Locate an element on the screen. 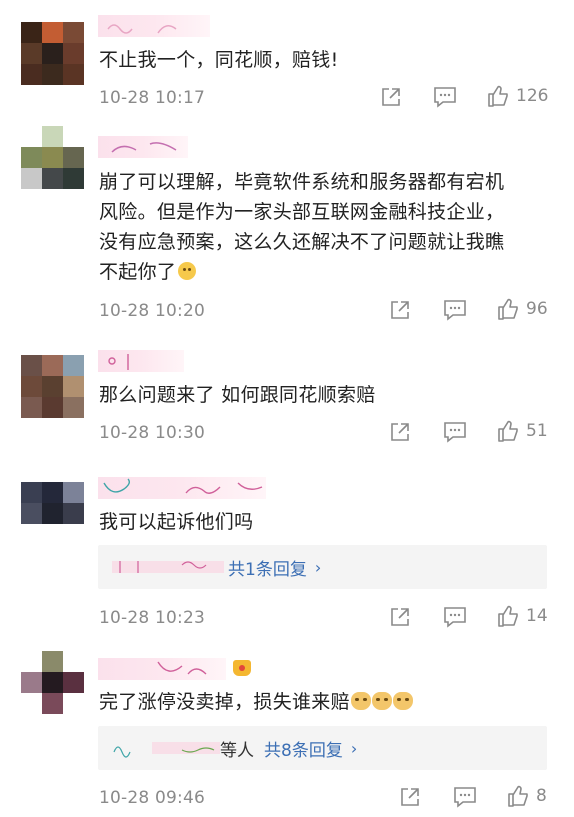 The width and height of the screenshot is (574, 817). like-button: 14 is located at coordinates (522, 616).